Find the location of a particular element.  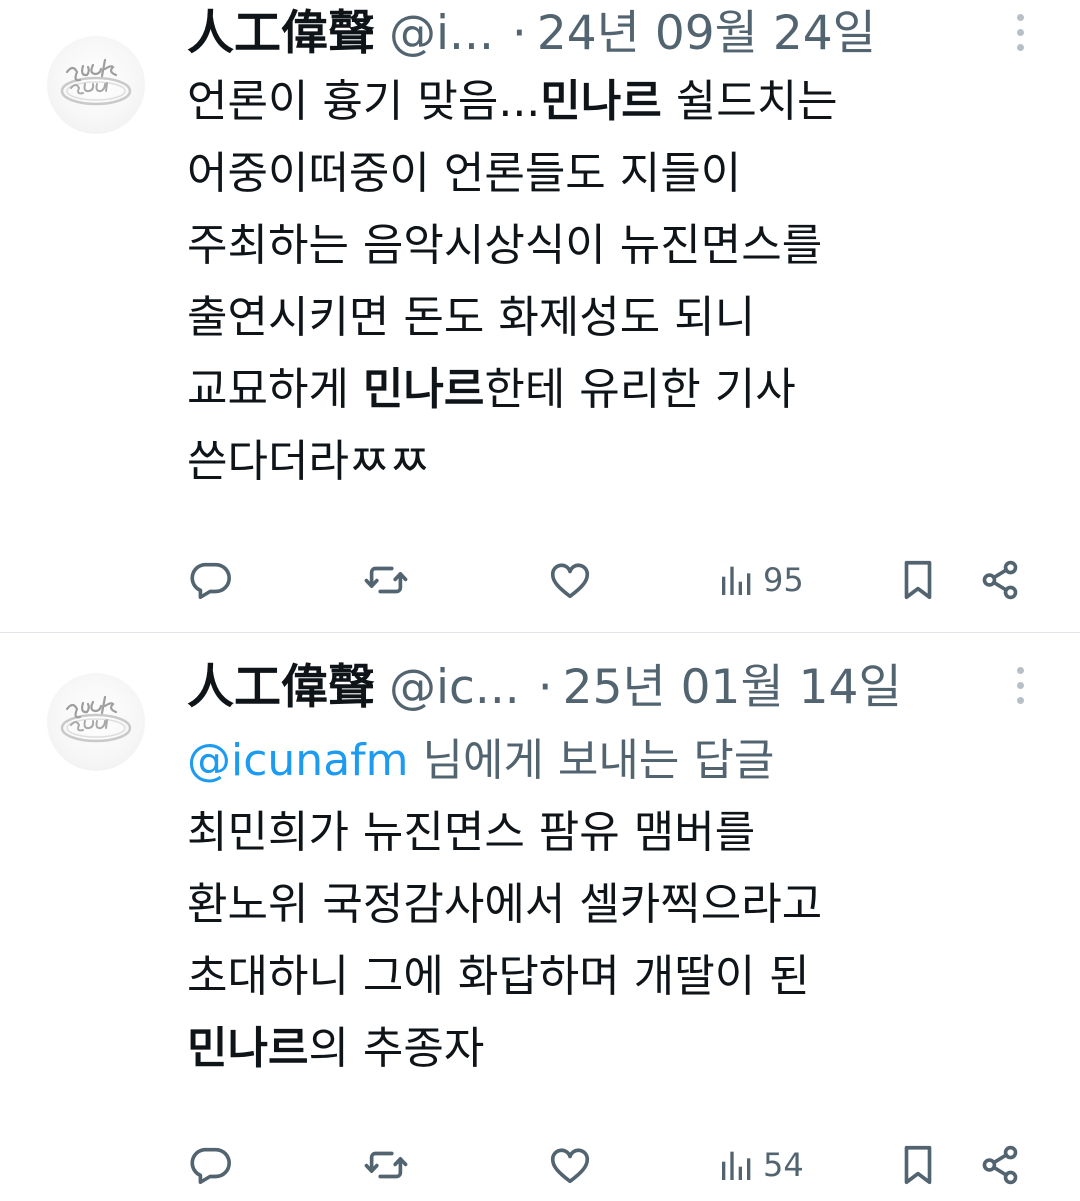

text-line: 최민희가 뉴진면스 팜유 맴버를 is located at coordinates (603, 833).